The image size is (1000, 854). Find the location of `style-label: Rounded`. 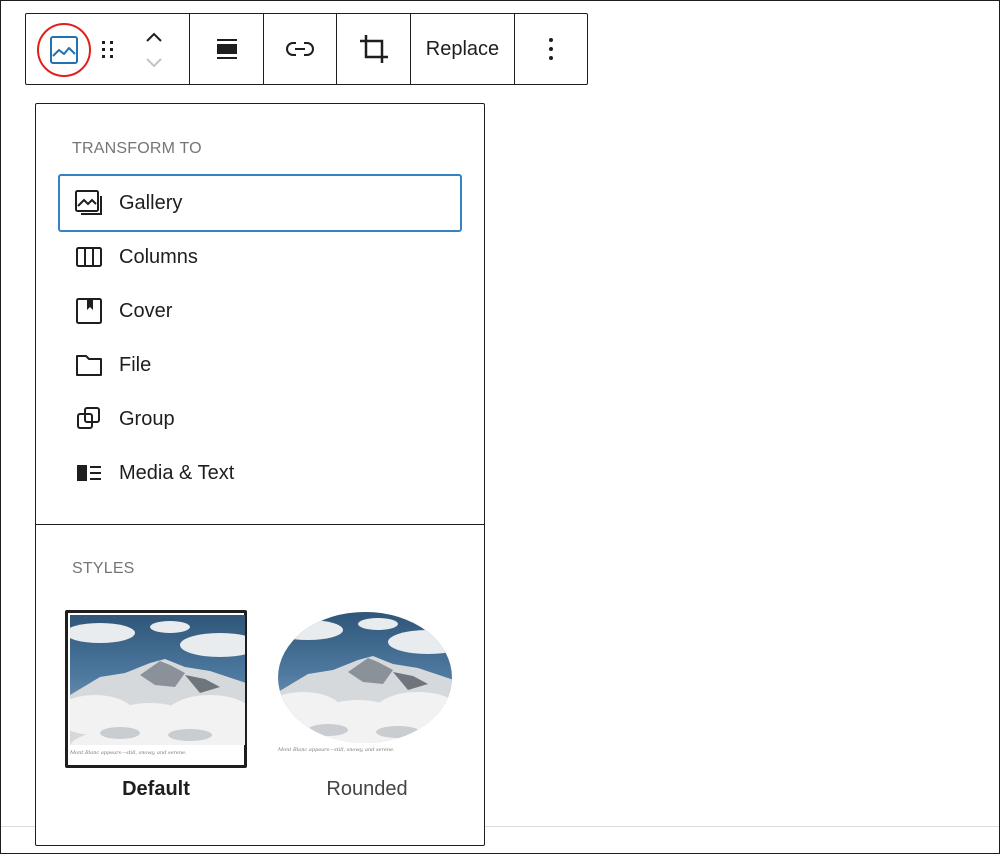

style-label: Rounded is located at coordinates (367, 789).